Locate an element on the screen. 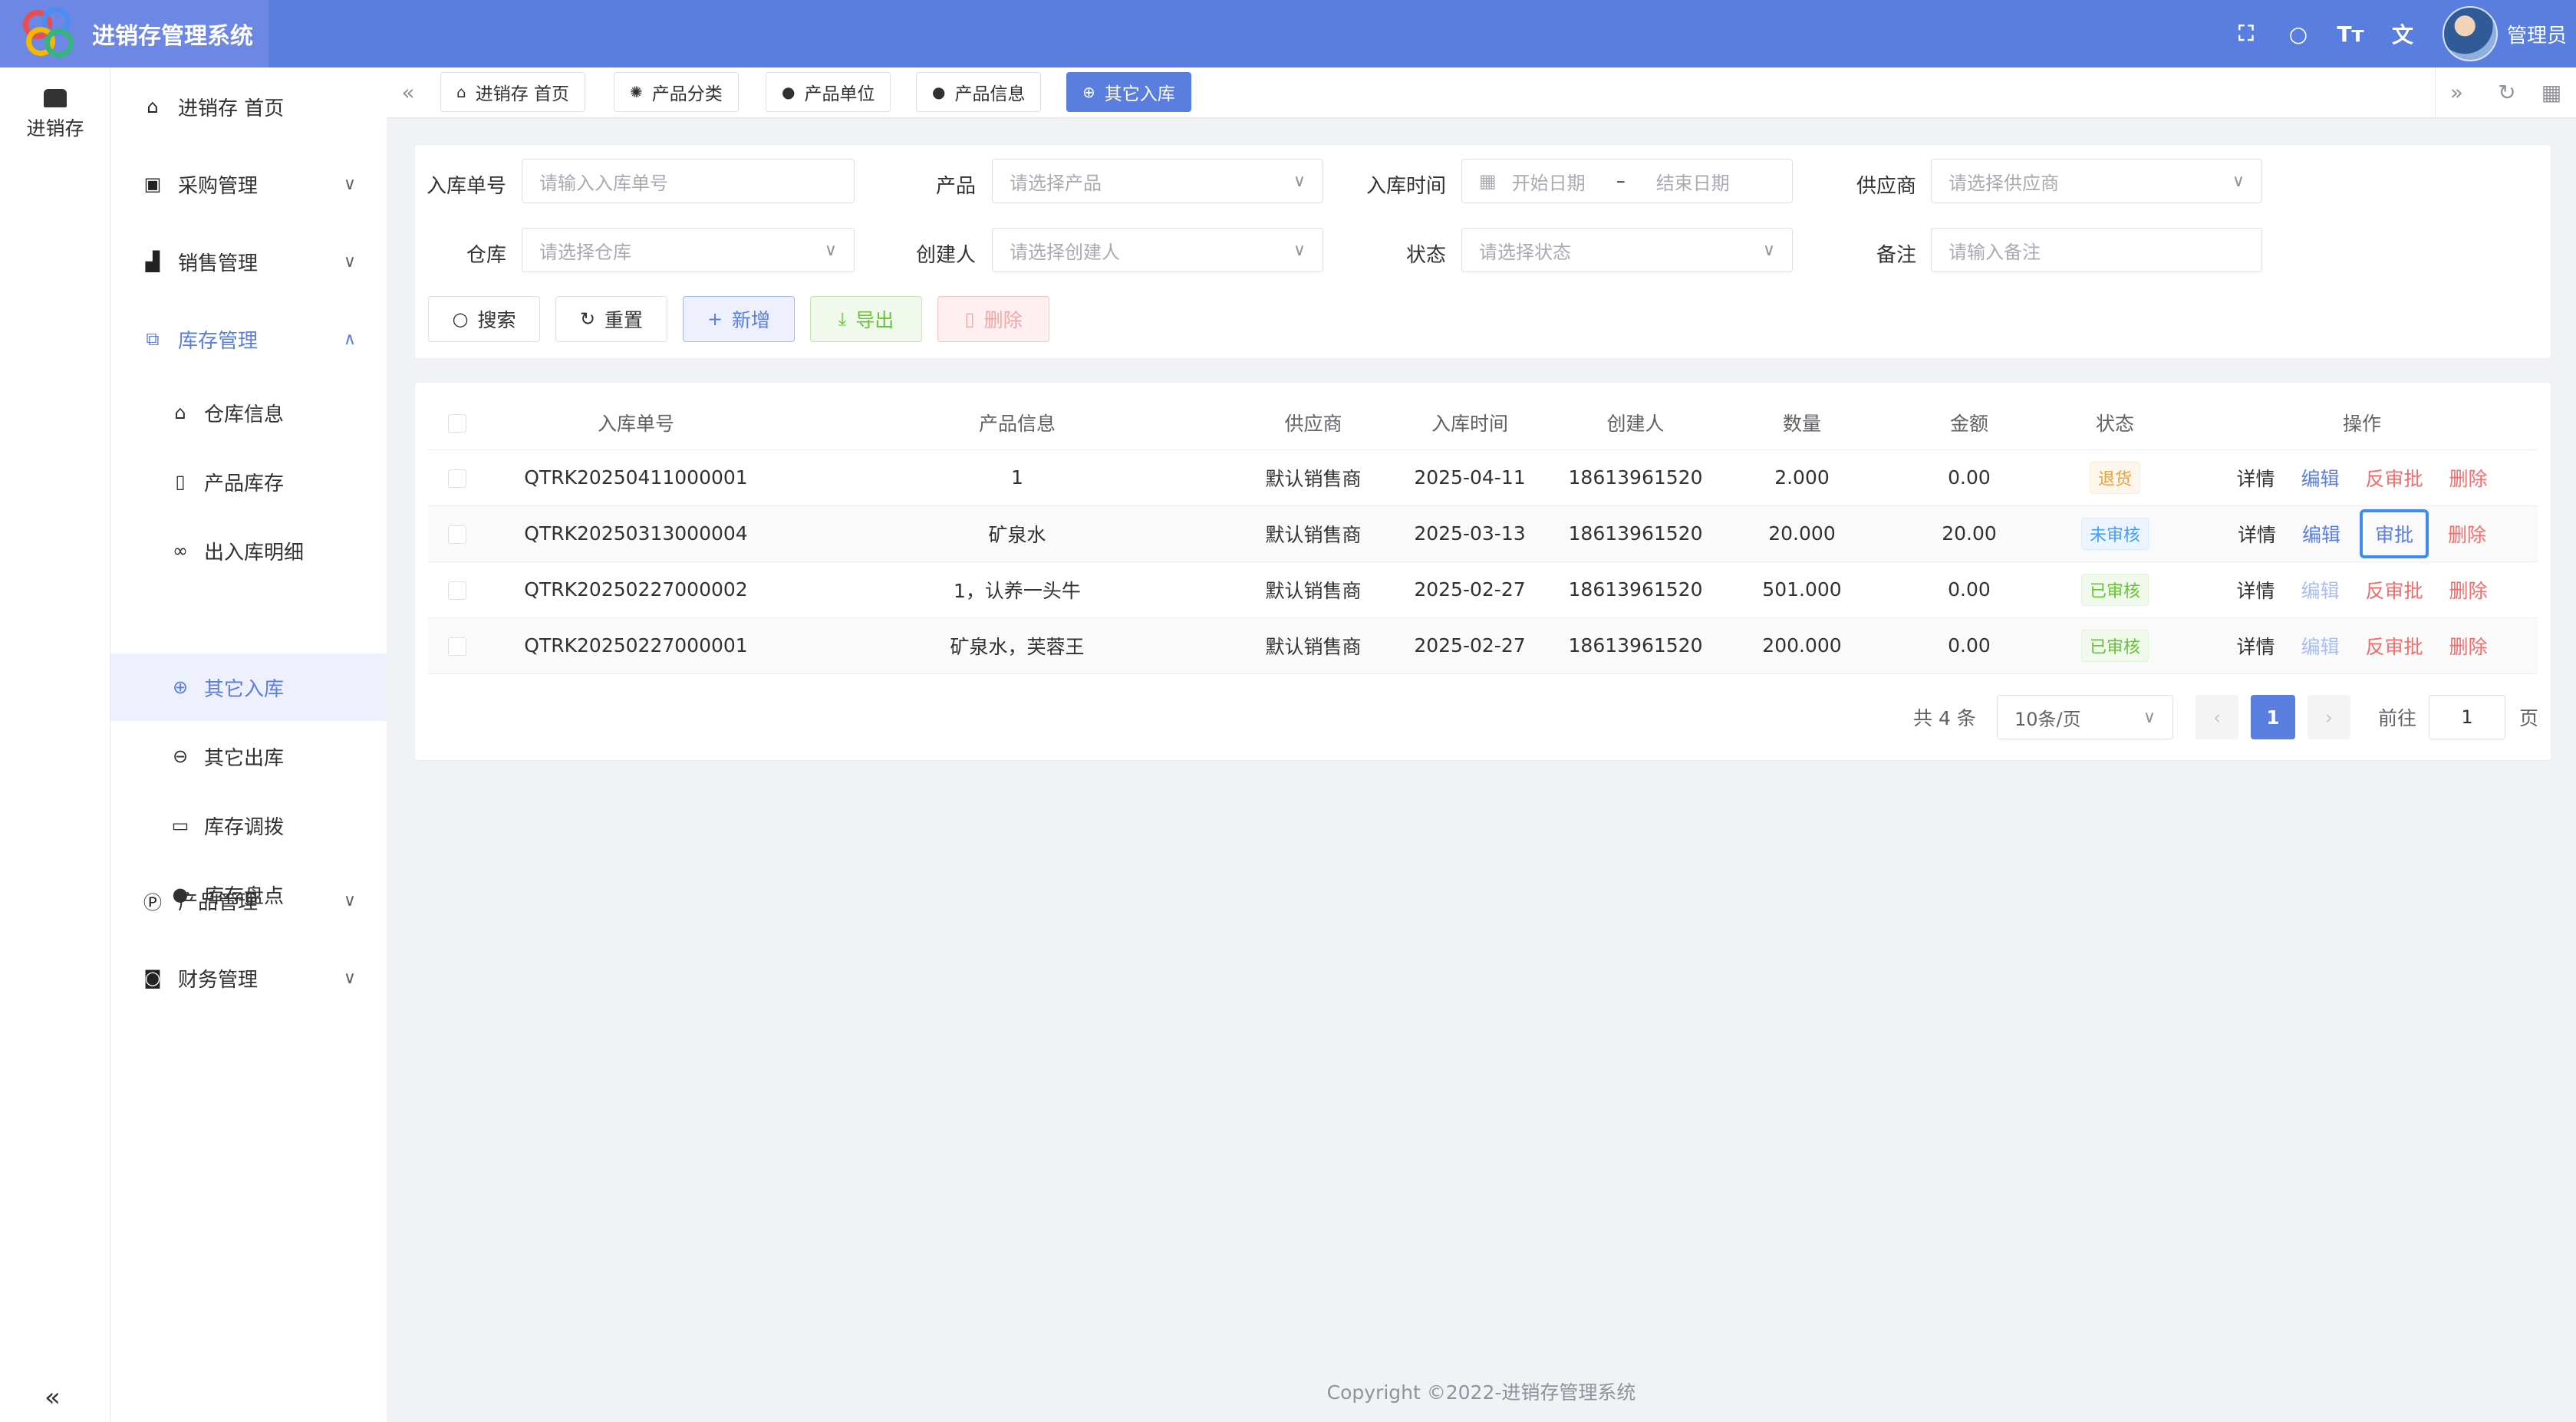 The height and width of the screenshot is (1422, 2576). tab-label: 其它入库 is located at coordinates (1139, 94).